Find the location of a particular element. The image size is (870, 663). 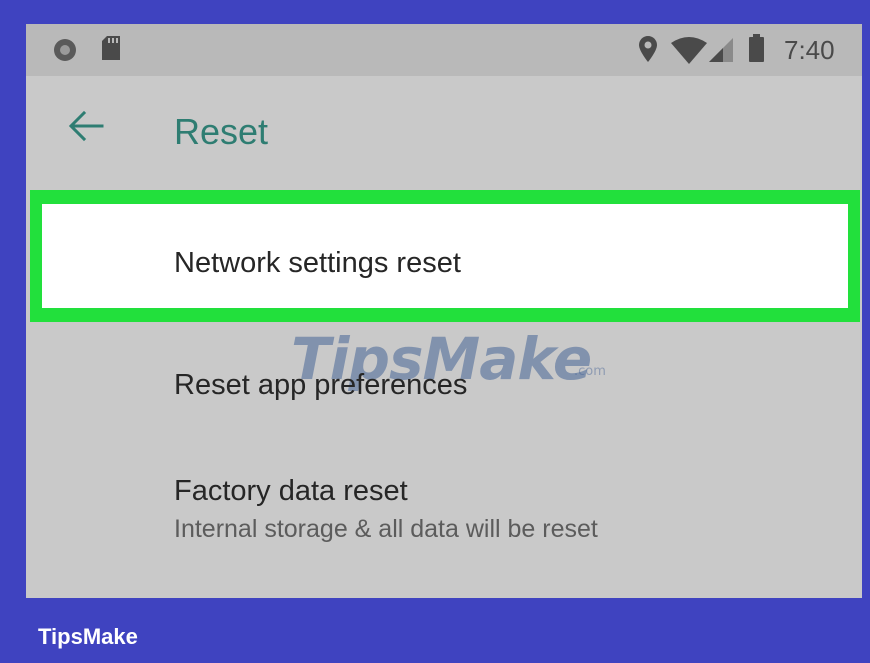

brand-logo: TipsMake is located at coordinates (88, 636).